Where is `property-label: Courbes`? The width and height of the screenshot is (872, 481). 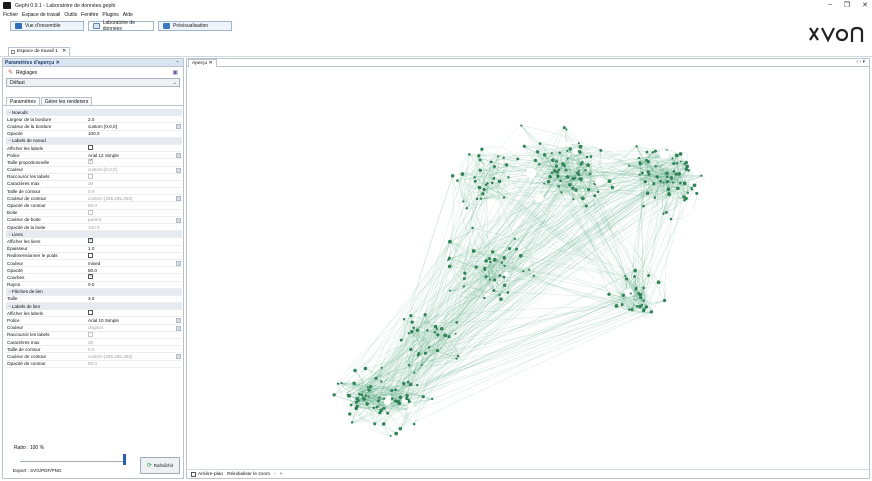 property-label: Courbes is located at coordinates (16, 277).